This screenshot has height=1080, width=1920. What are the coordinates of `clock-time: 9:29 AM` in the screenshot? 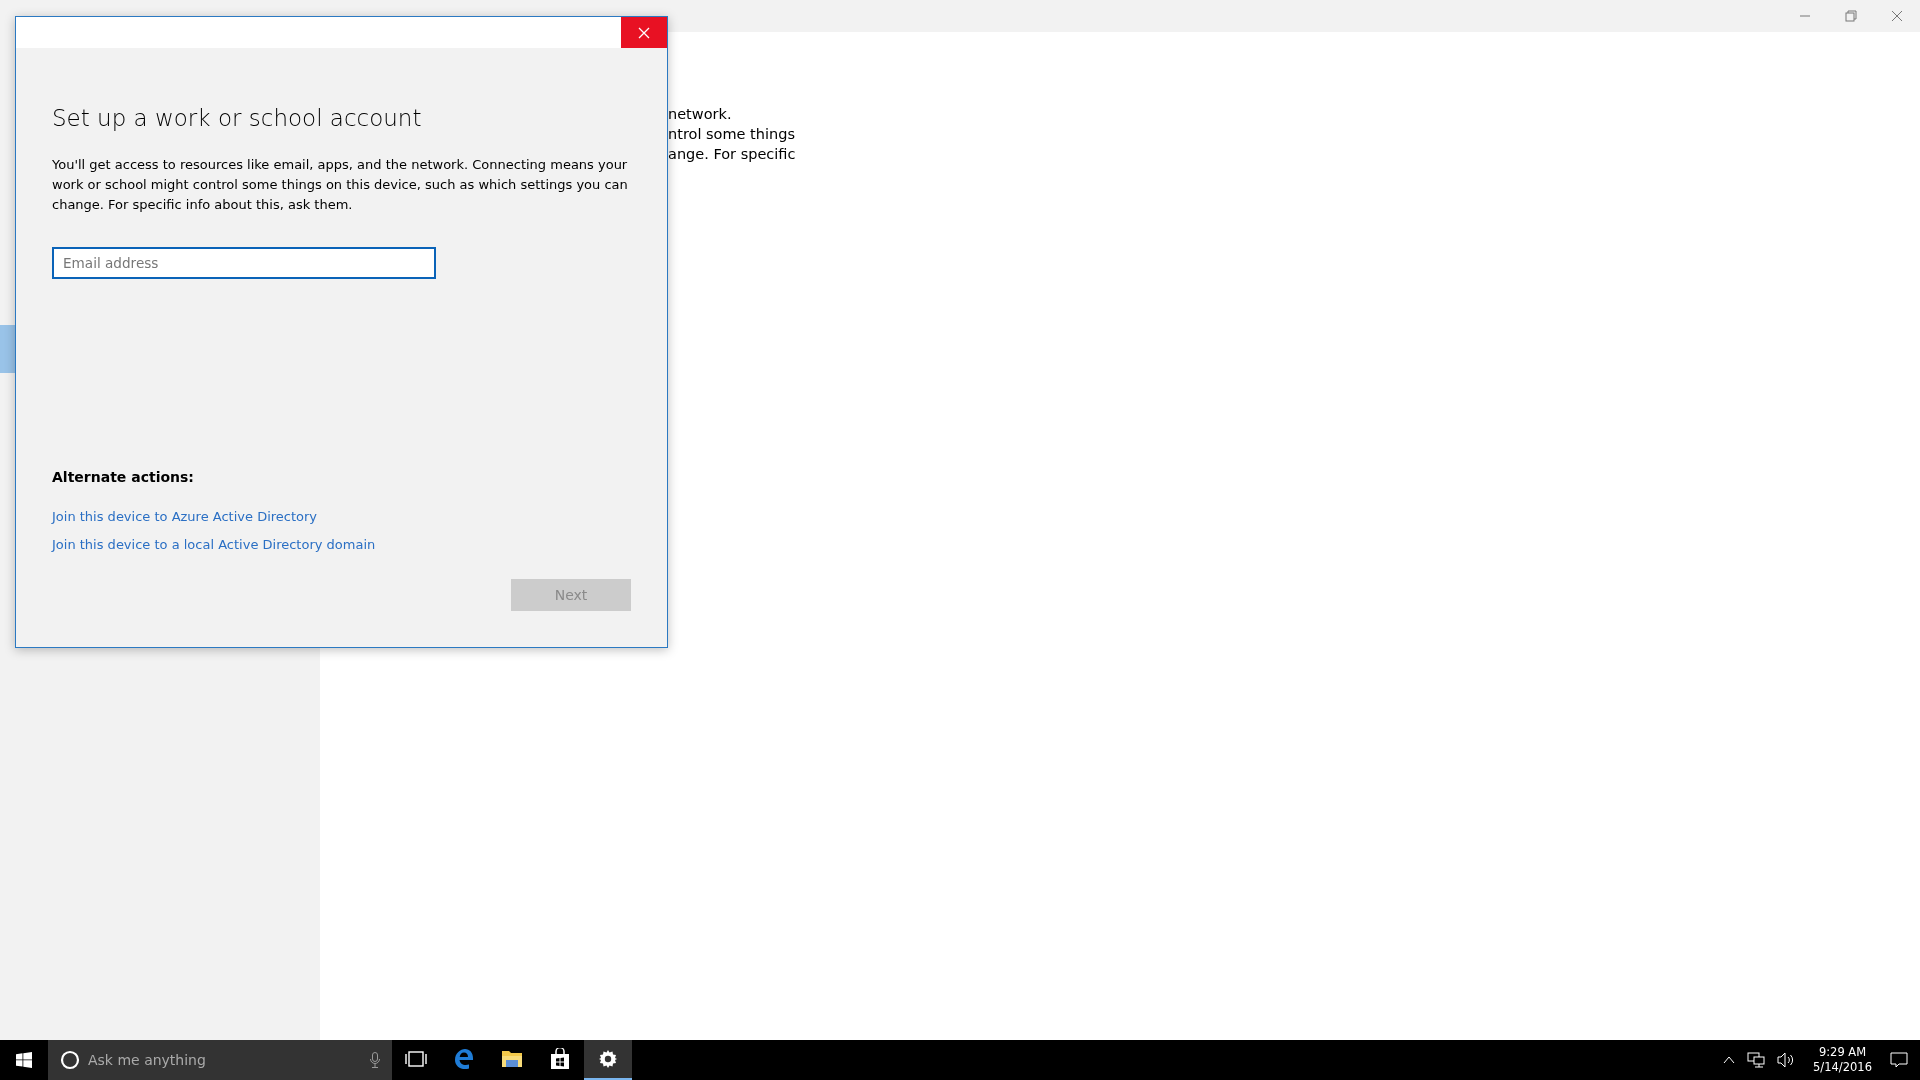 It's located at (1842, 1052).